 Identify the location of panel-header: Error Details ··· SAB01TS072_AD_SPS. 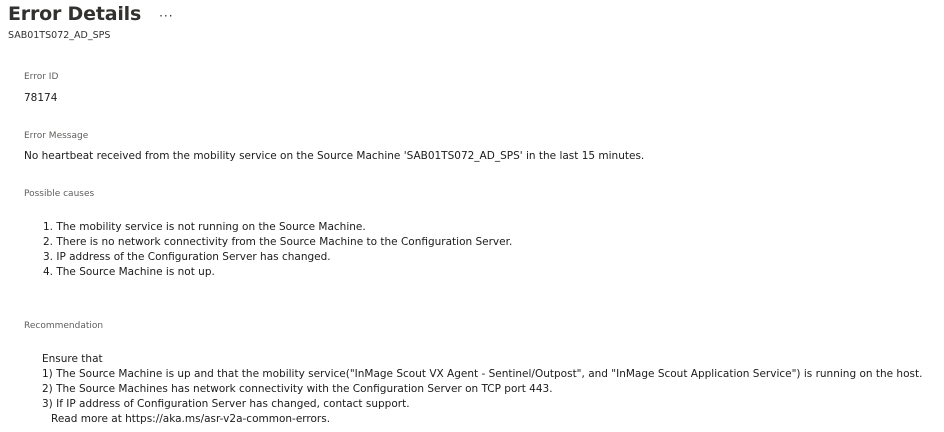
(91, 22).